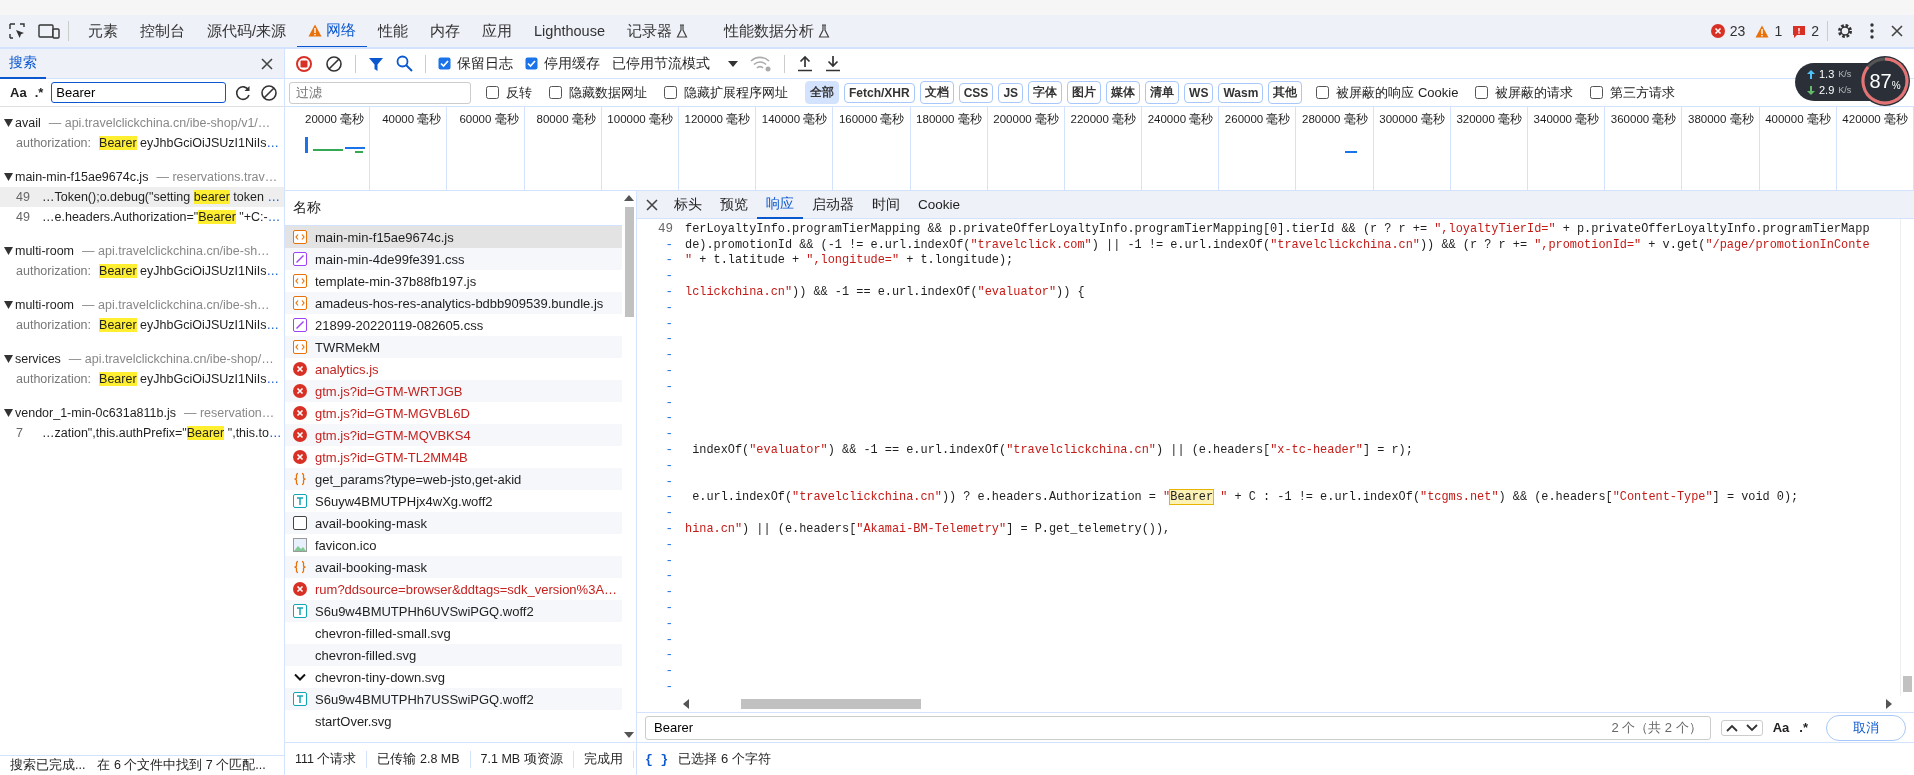 Image resolution: width=1914 pixels, height=775 pixels. Describe the element at coordinates (346, 545) in the screenshot. I see `request-name: favicon.ico` at that location.